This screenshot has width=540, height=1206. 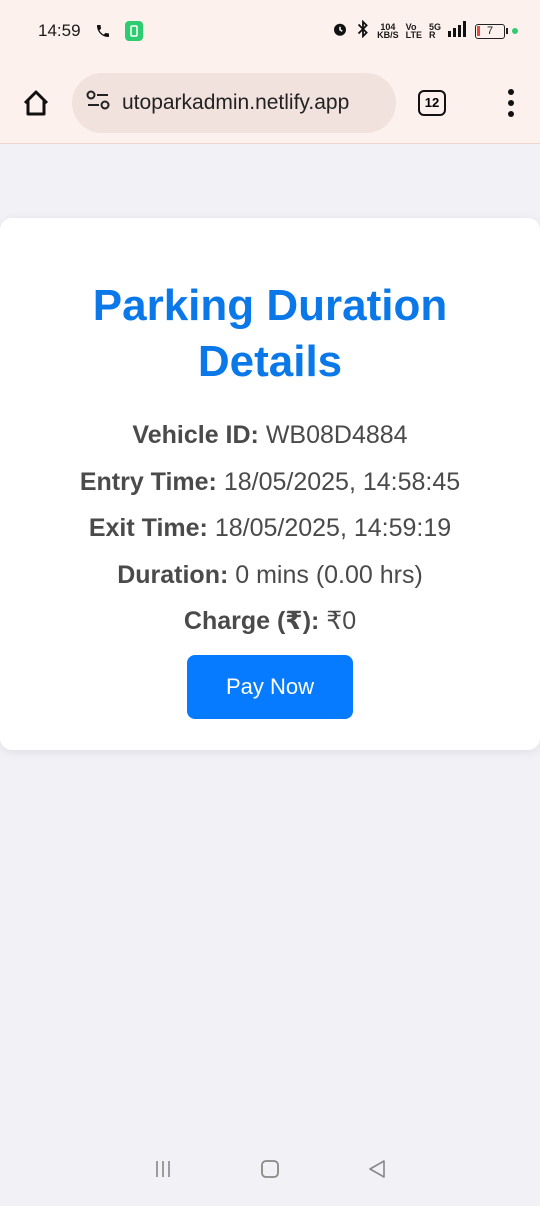 What do you see at coordinates (363, 31) in the screenshot?
I see `bluetooth-icon` at bounding box center [363, 31].